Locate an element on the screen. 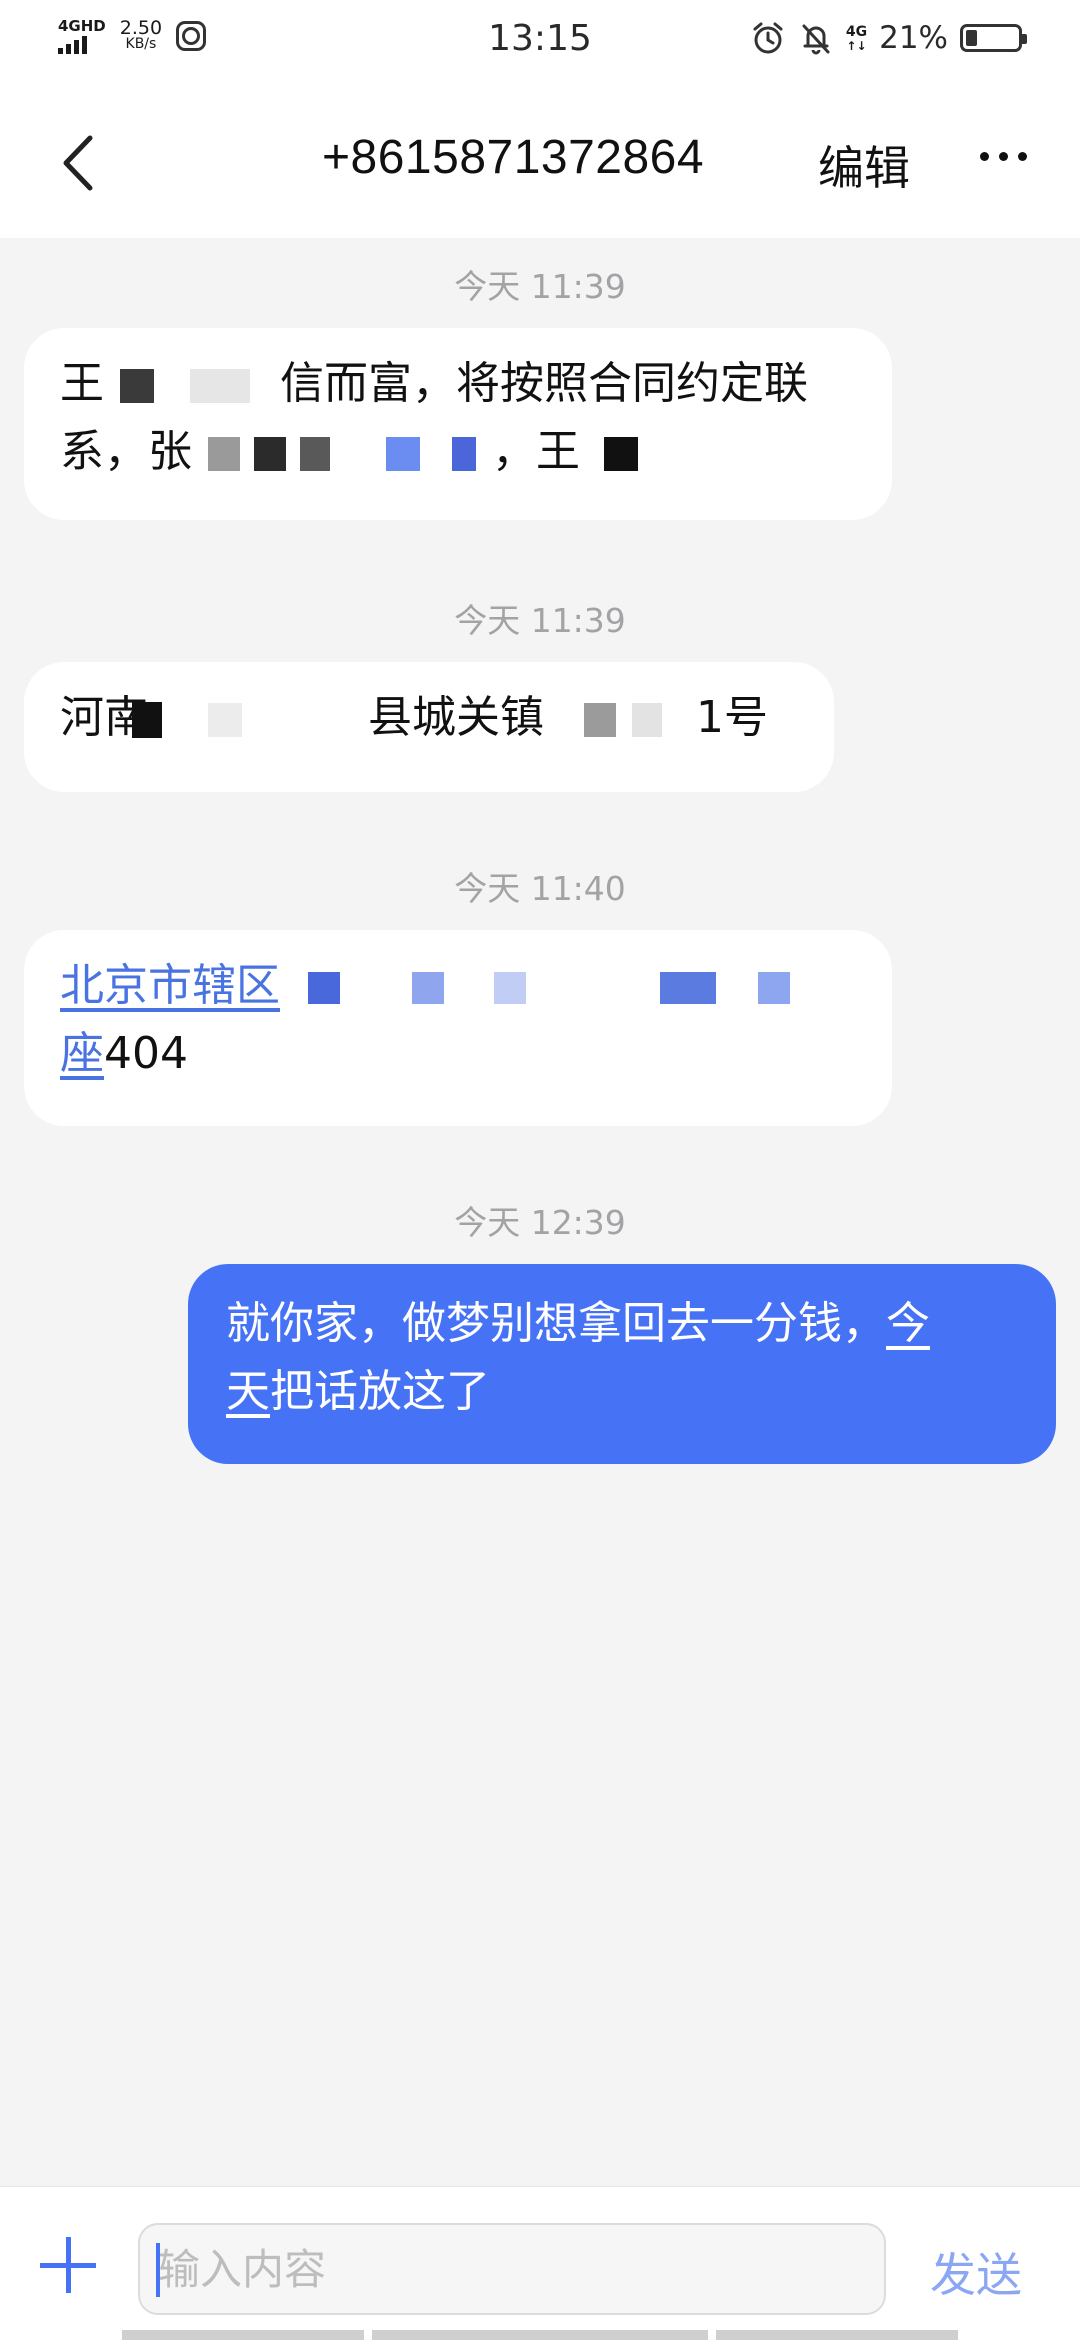 This screenshot has width=1080, height=2341. date-link: 今 is located at coordinates (908, 1323).